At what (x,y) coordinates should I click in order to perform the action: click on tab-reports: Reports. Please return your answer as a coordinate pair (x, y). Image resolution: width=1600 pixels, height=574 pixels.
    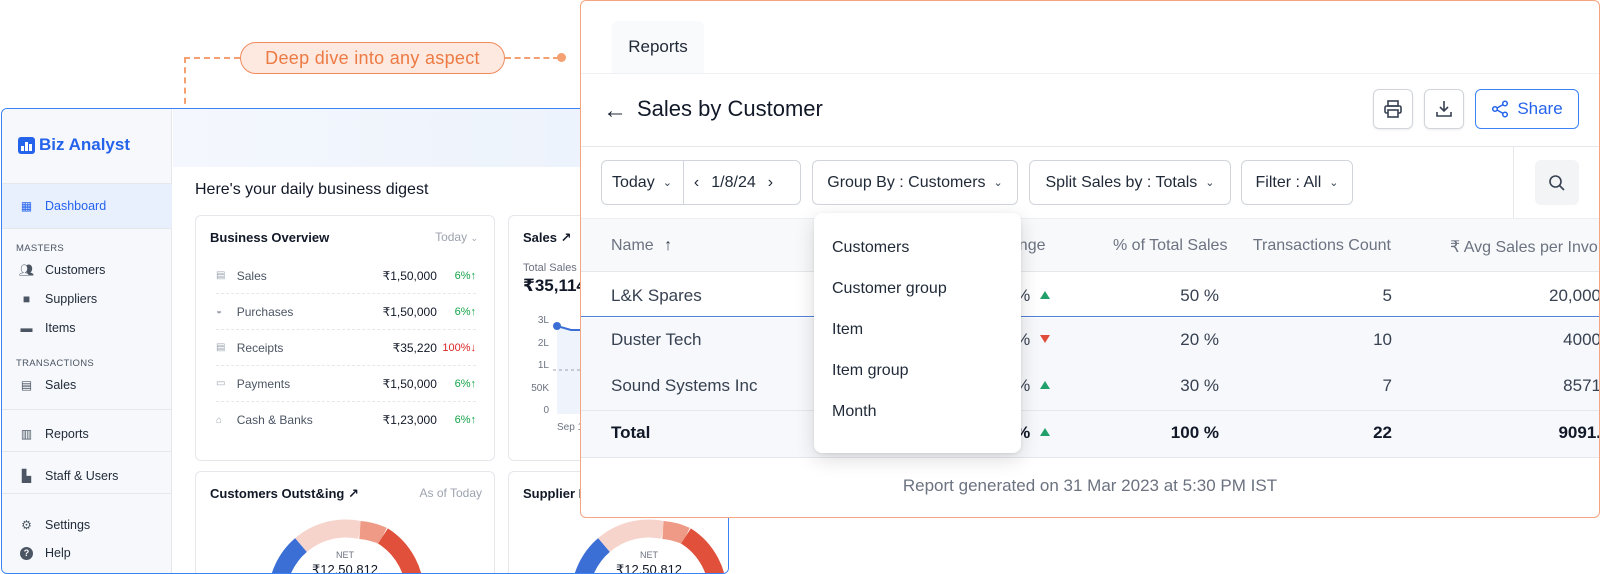
    Looking at the image, I should click on (658, 47).